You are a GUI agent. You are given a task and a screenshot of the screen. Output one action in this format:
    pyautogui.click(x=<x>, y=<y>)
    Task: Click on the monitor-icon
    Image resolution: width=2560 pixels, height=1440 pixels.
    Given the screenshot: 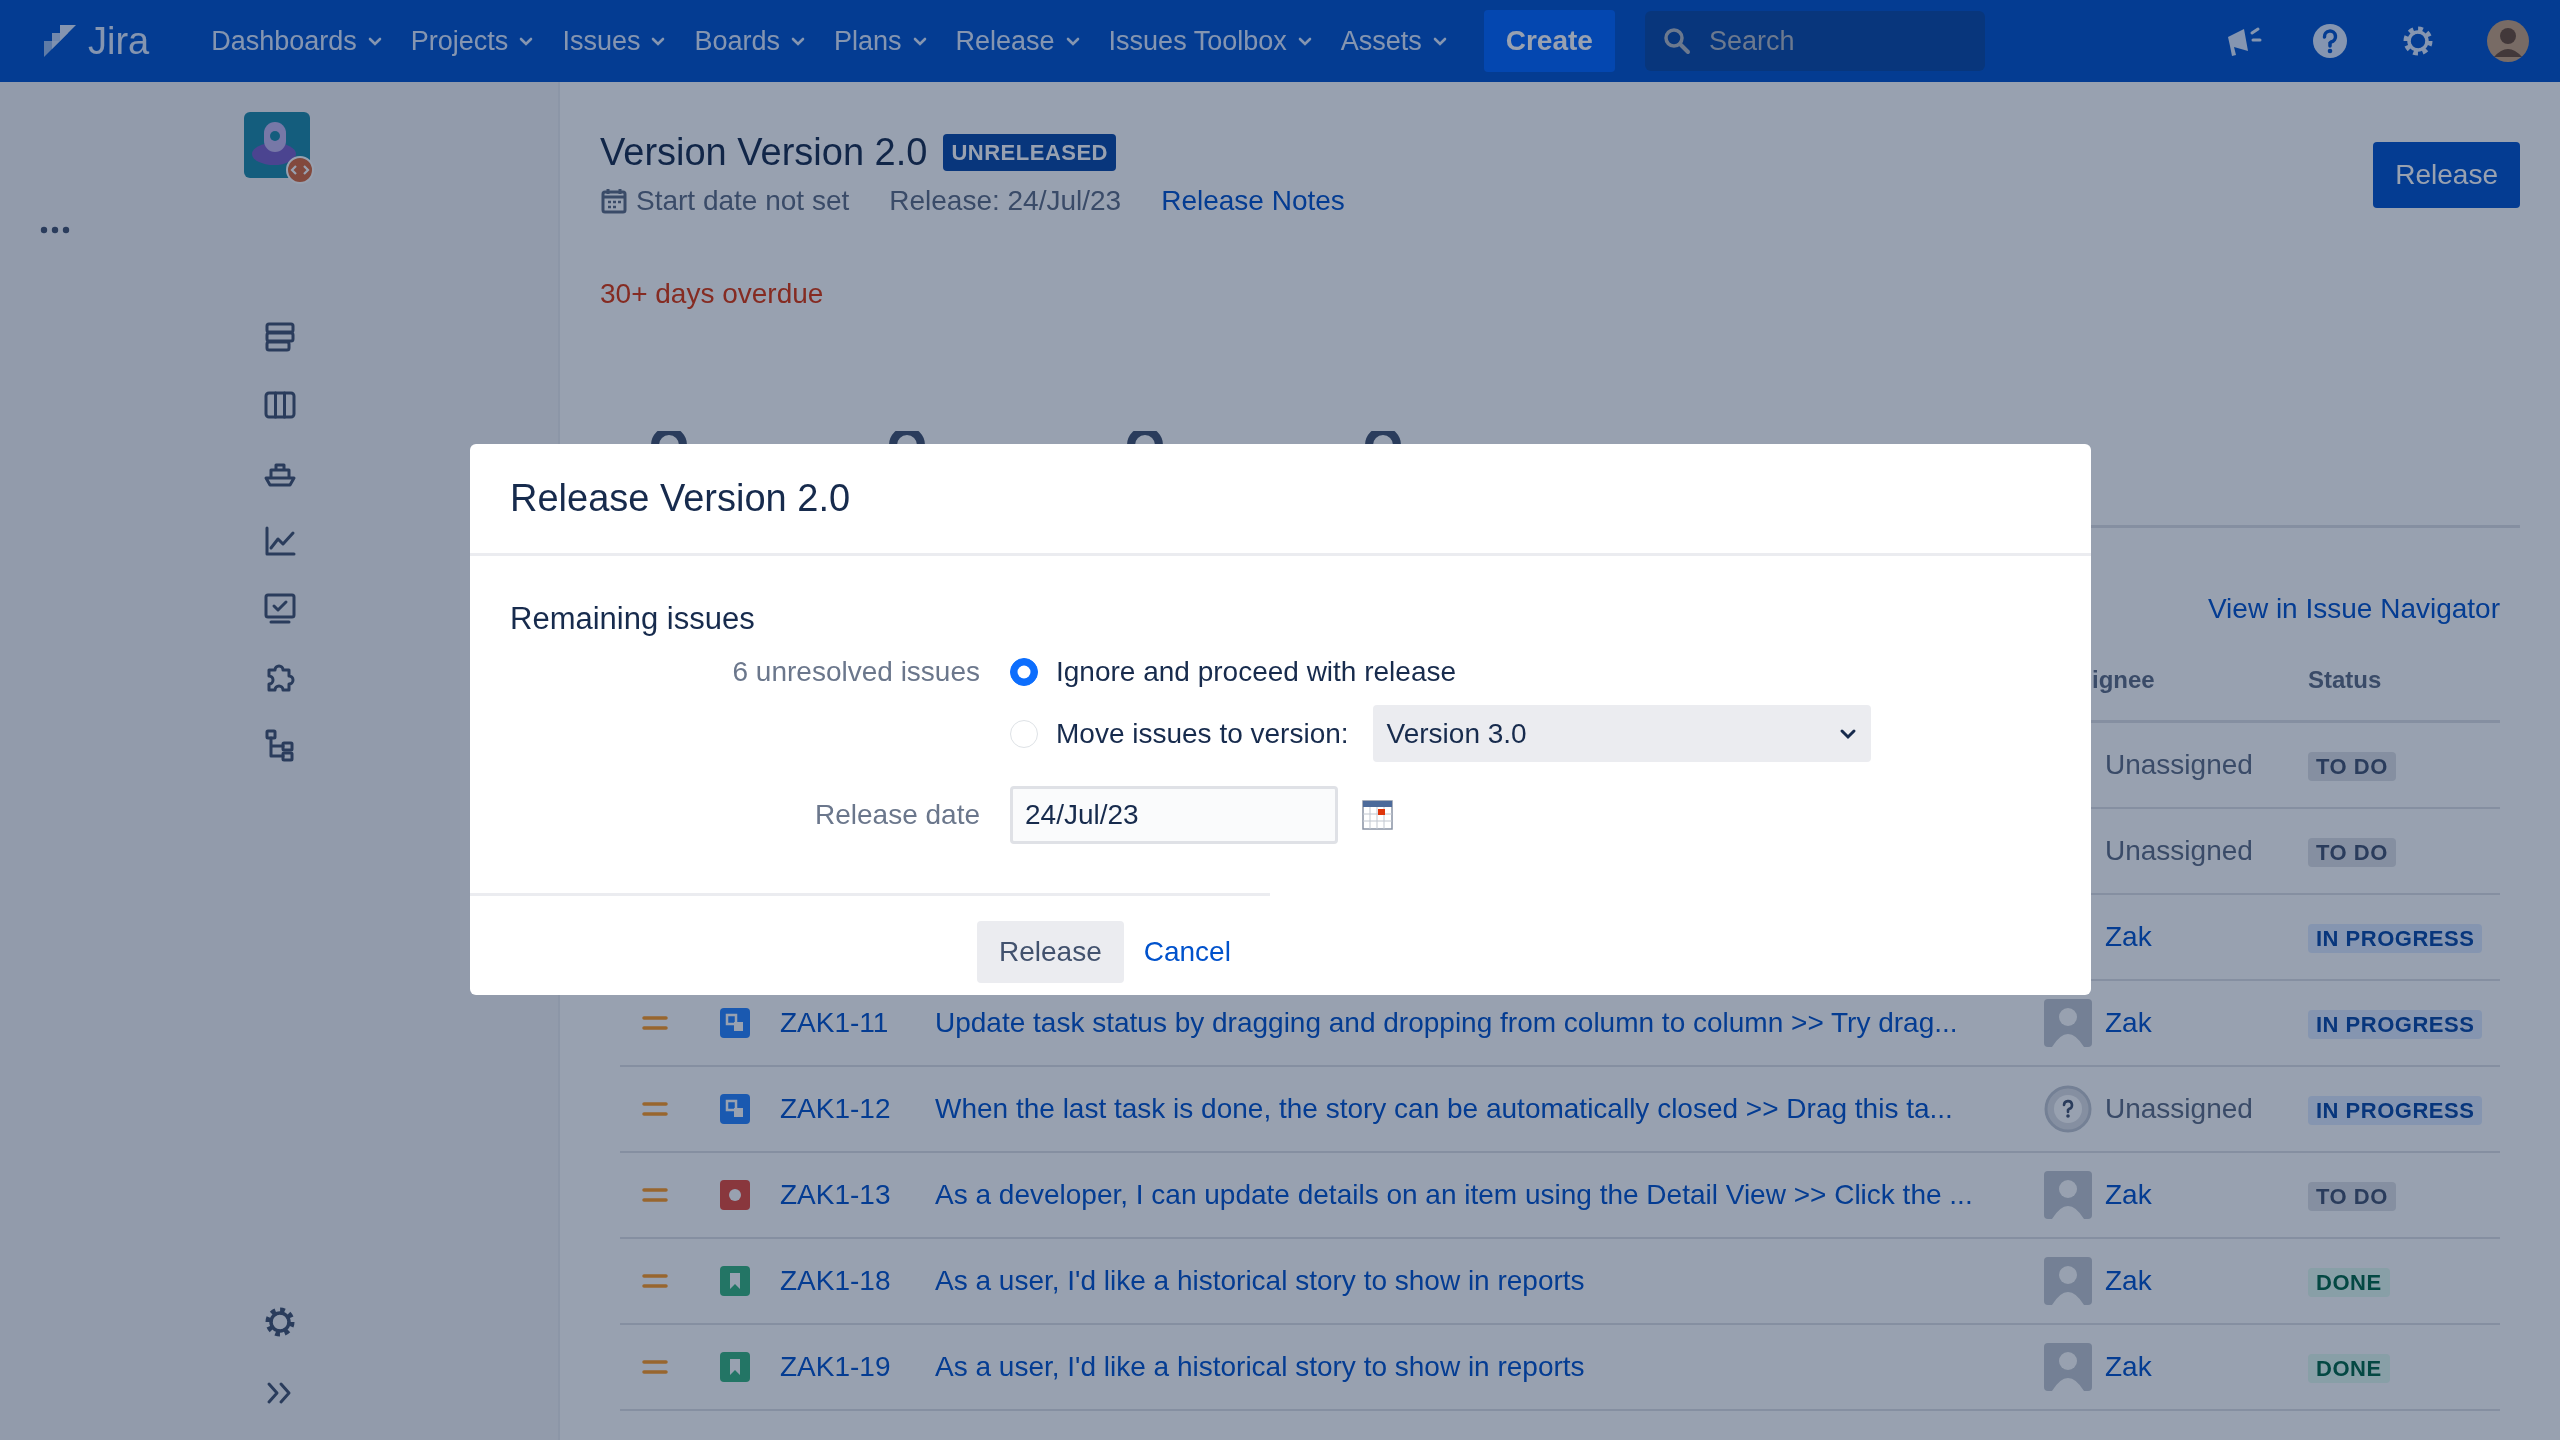 What is the action you would take?
    pyautogui.click(x=280, y=609)
    